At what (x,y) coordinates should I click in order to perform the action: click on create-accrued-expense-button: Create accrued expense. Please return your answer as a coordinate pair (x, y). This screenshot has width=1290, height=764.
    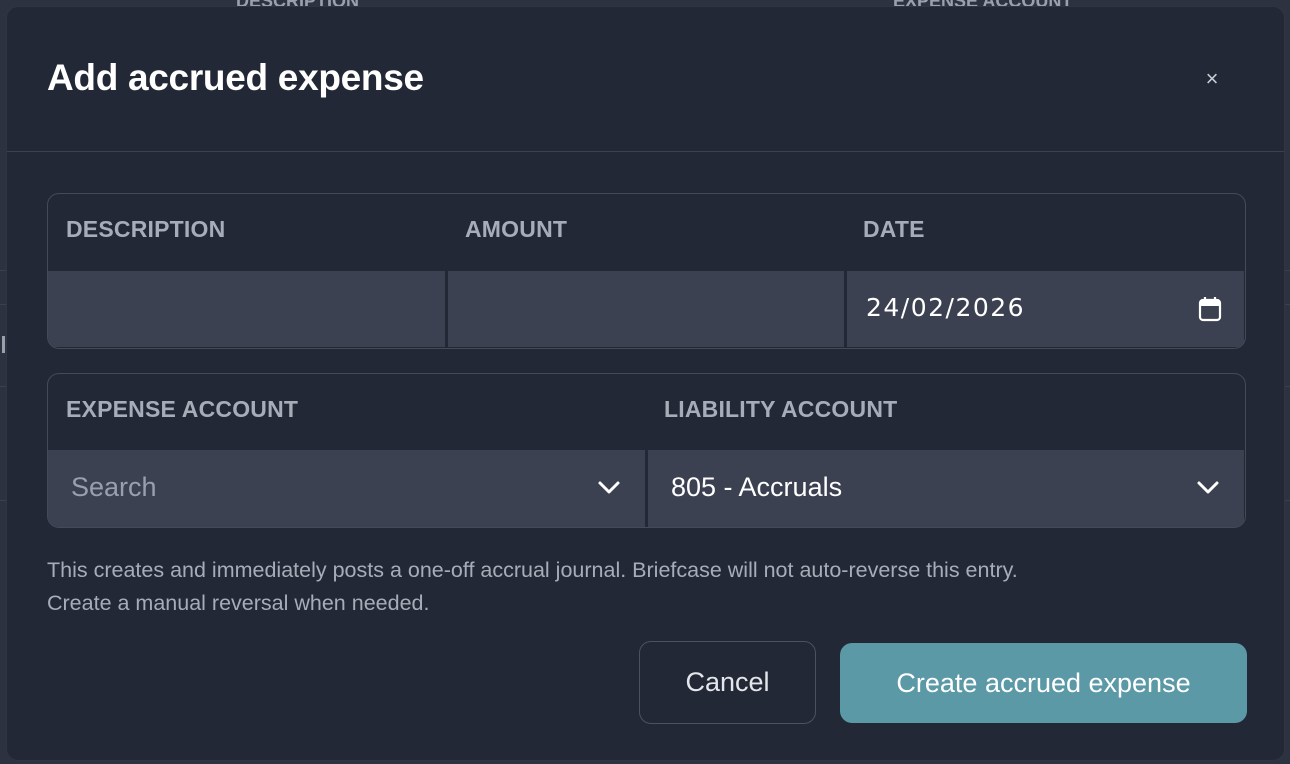
    Looking at the image, I should click on (1043, 683).